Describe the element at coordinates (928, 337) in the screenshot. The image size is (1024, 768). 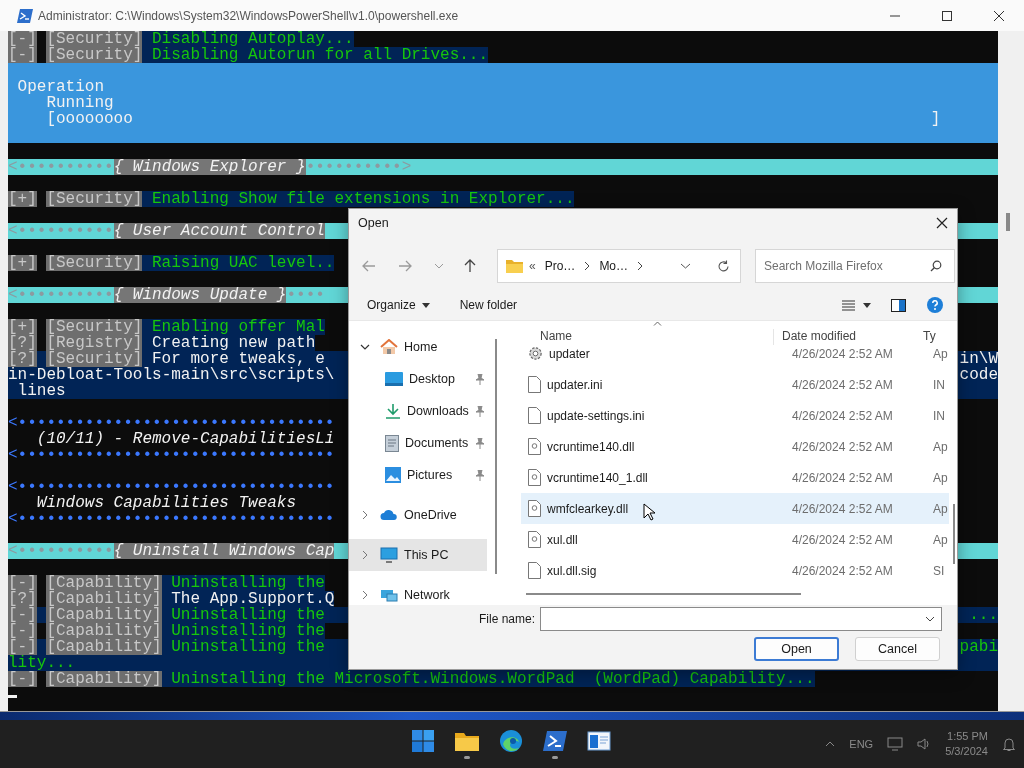
I see `column-header: Ty` at that location.